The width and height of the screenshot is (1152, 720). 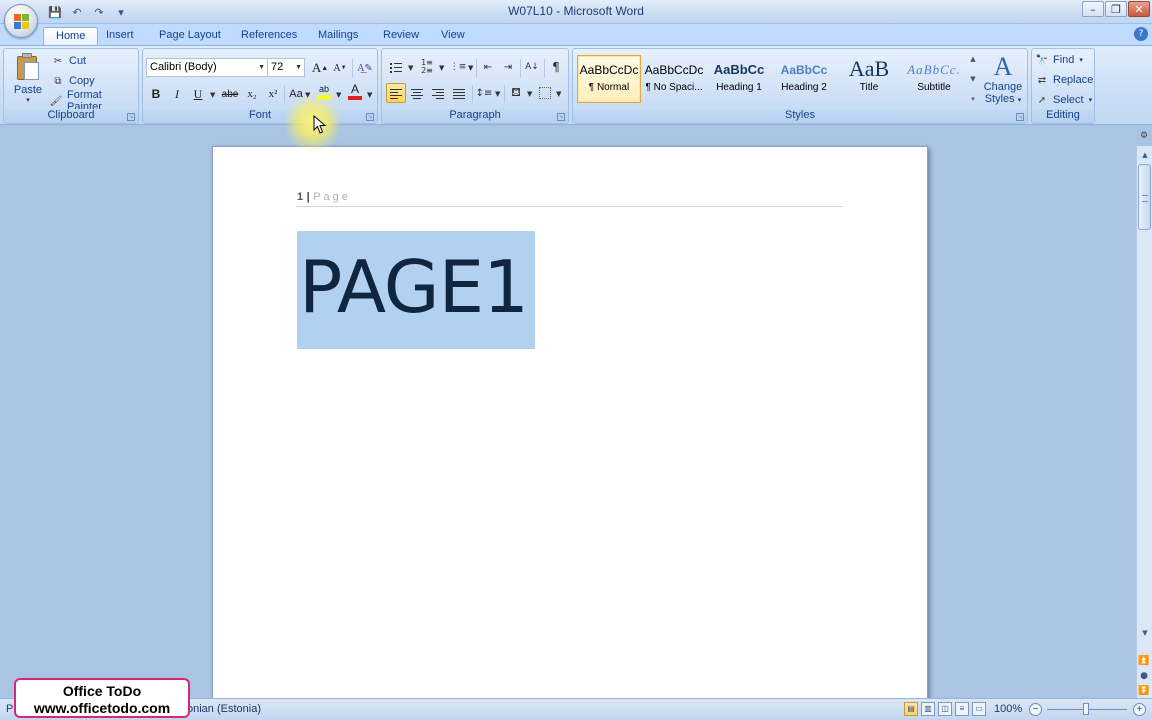 What do you see at coordinates (561, 117) in the screenshot?
I see `paragraph-launcher-icon: ↘` at bounding box center [561, 117].